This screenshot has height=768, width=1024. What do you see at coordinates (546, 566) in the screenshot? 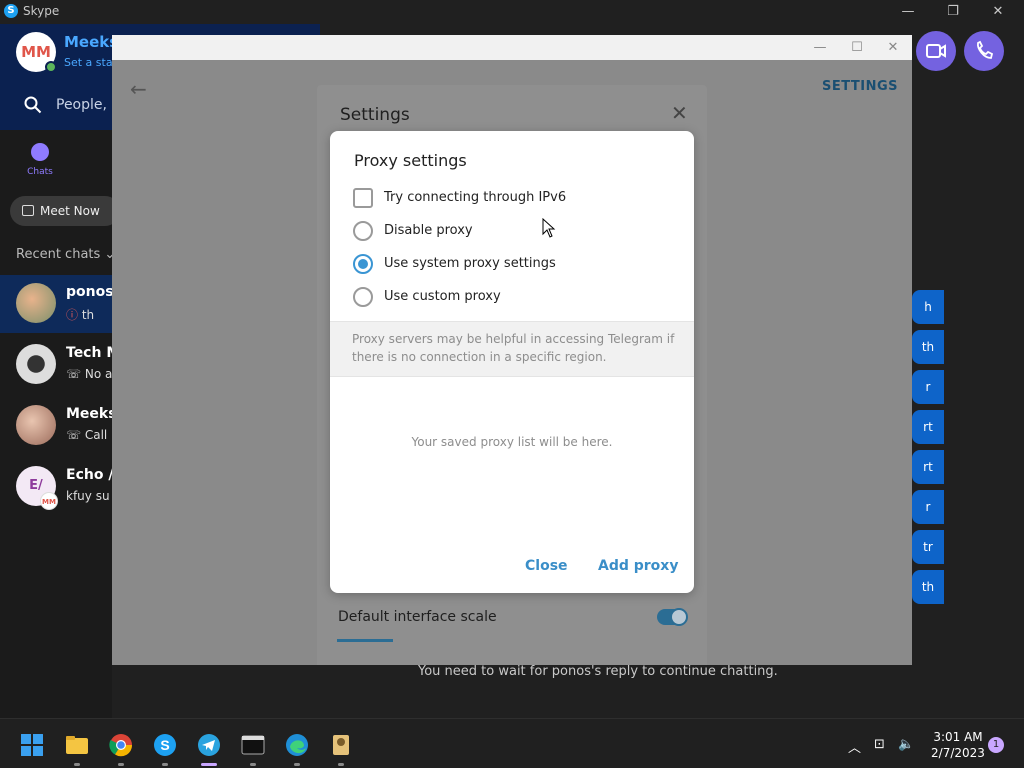
I see `close-button: Close` at bounding box center [546, 566].